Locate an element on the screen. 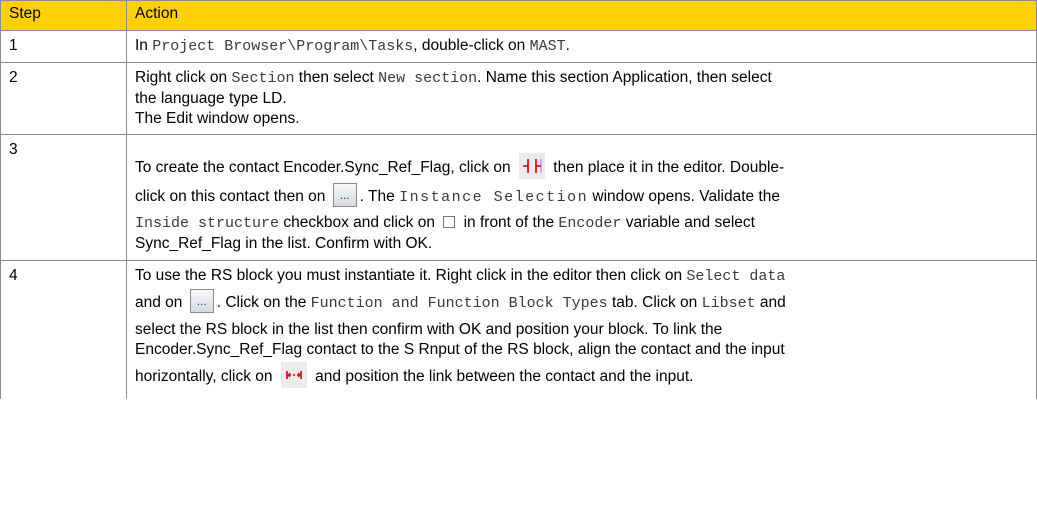 The image size is (1037, 519). step-number: 2 is located at coordinates (63, 98).